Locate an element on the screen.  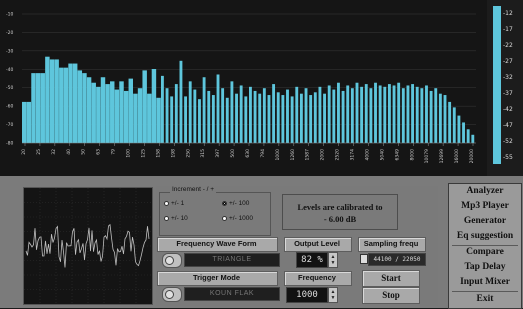
x-tick-label: 794 is located at coordinates (263, 153).